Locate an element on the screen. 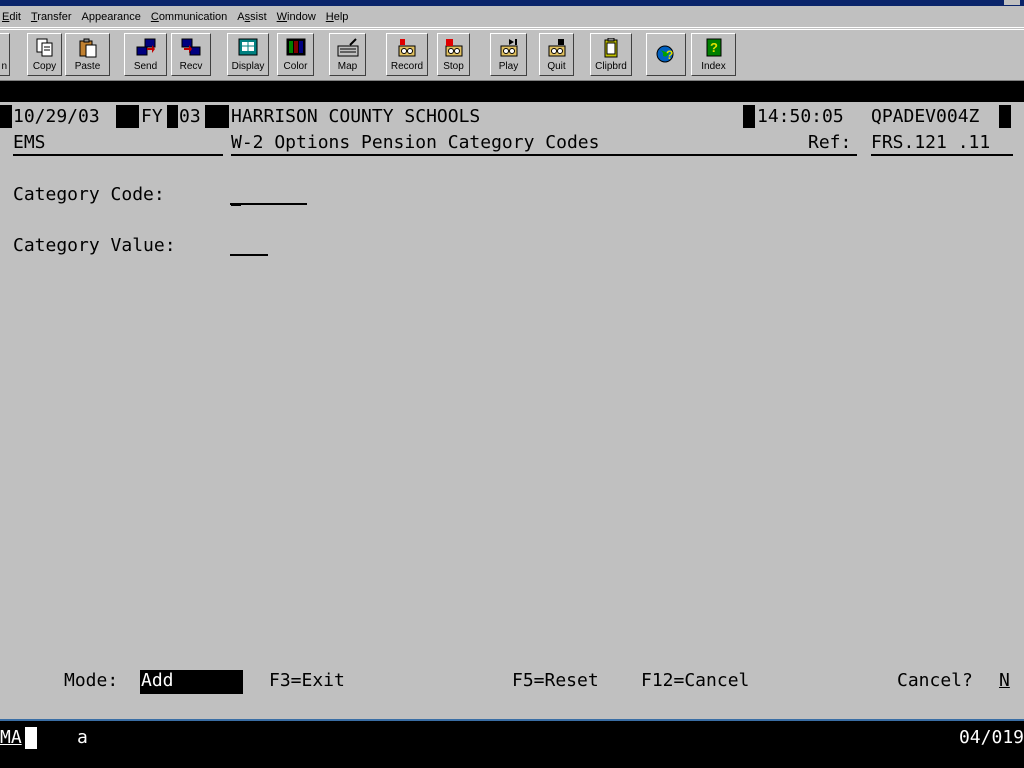 This screenshot has height=768, width=1024. header-fy-label: FY is located at coordinates (152, 116).